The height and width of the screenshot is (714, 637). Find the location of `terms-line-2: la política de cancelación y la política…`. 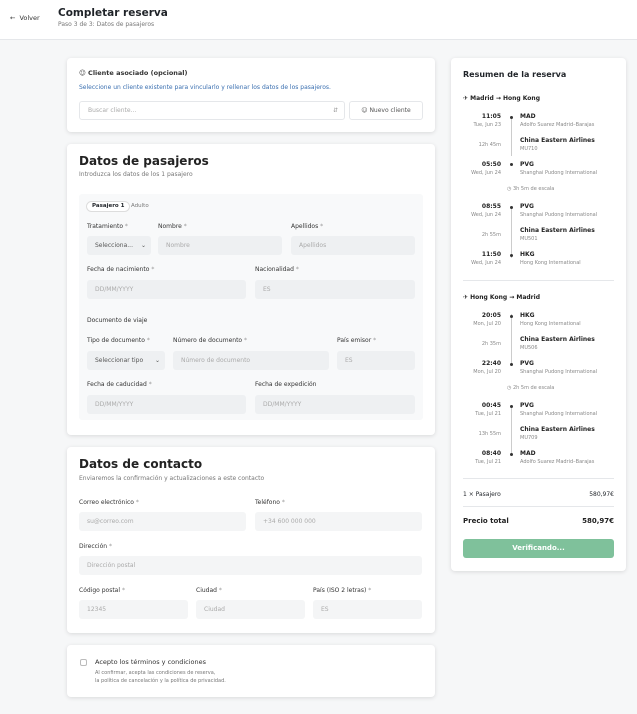

terms-line-2: la política de cancelación y la política… is located at coordinates (160, 681).